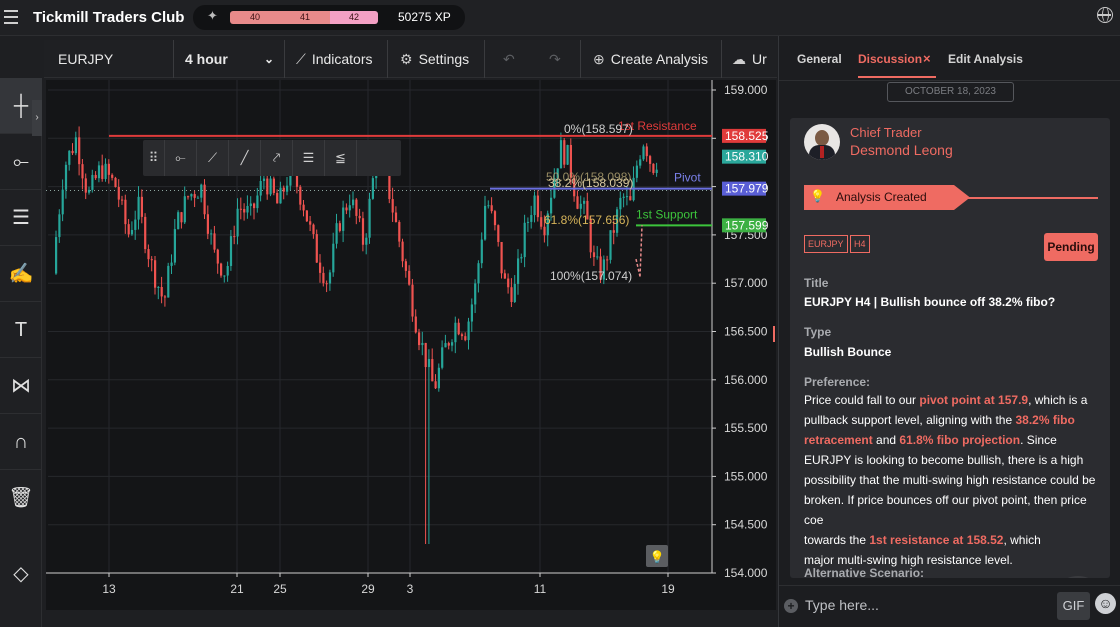 The image size is (1120, 627). Describe the element at coordinates (301, 59) in the screenshot. I see `chart-line-icon: ⟋` at that location.